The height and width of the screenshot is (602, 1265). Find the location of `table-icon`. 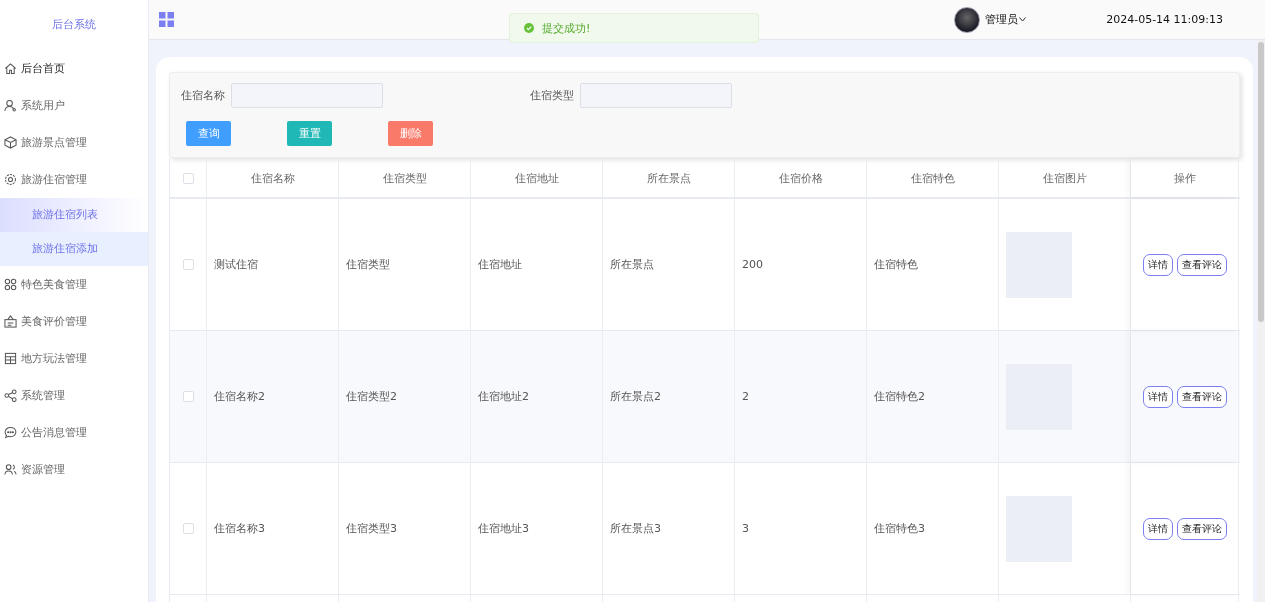

table-icon is located at coordinates (10, 358).